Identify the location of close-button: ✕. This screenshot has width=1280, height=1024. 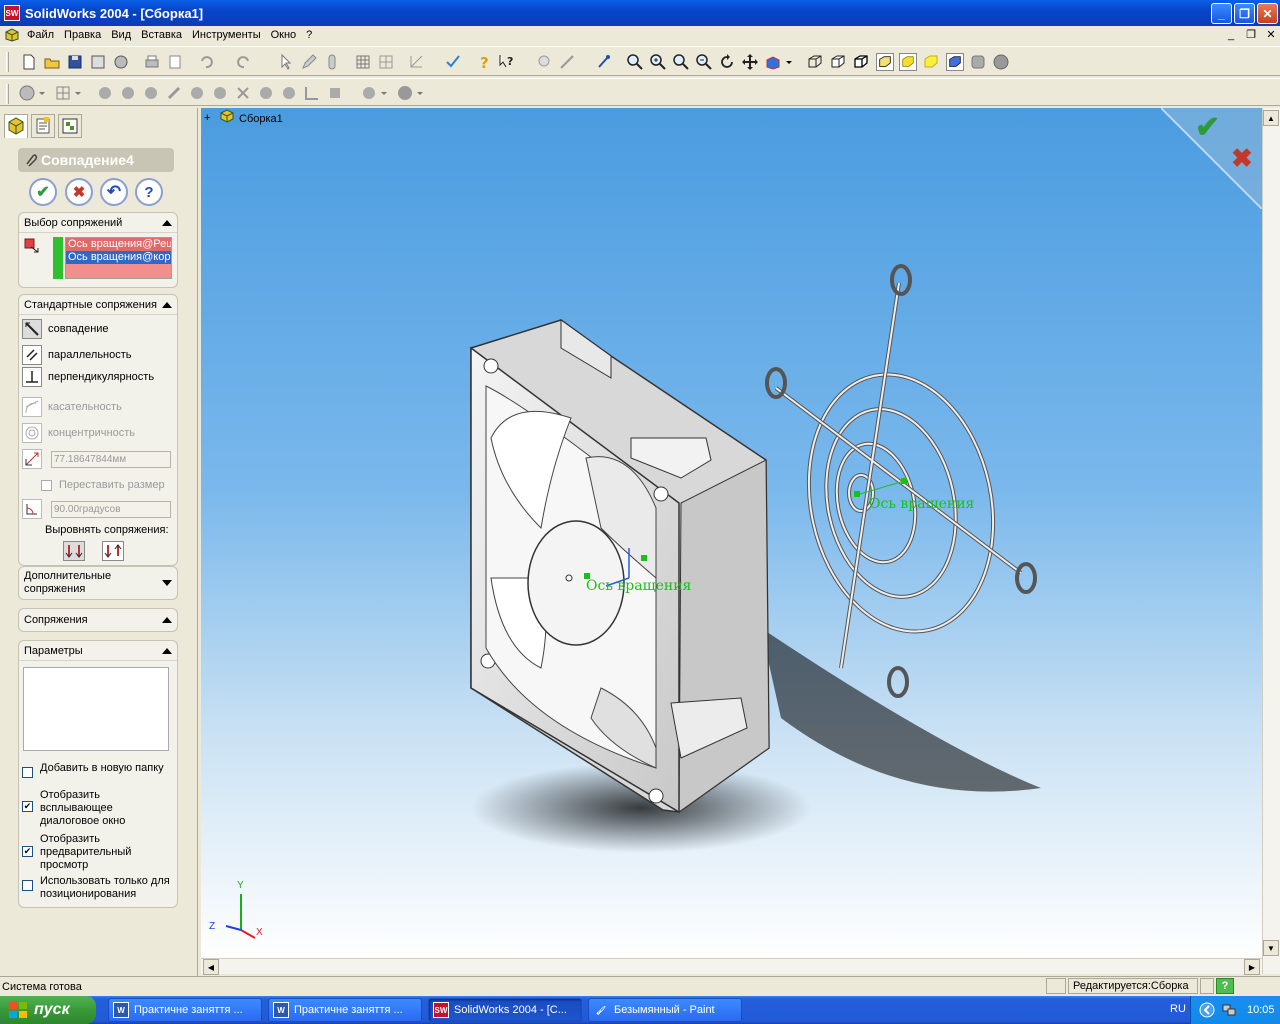
(1267, 13).